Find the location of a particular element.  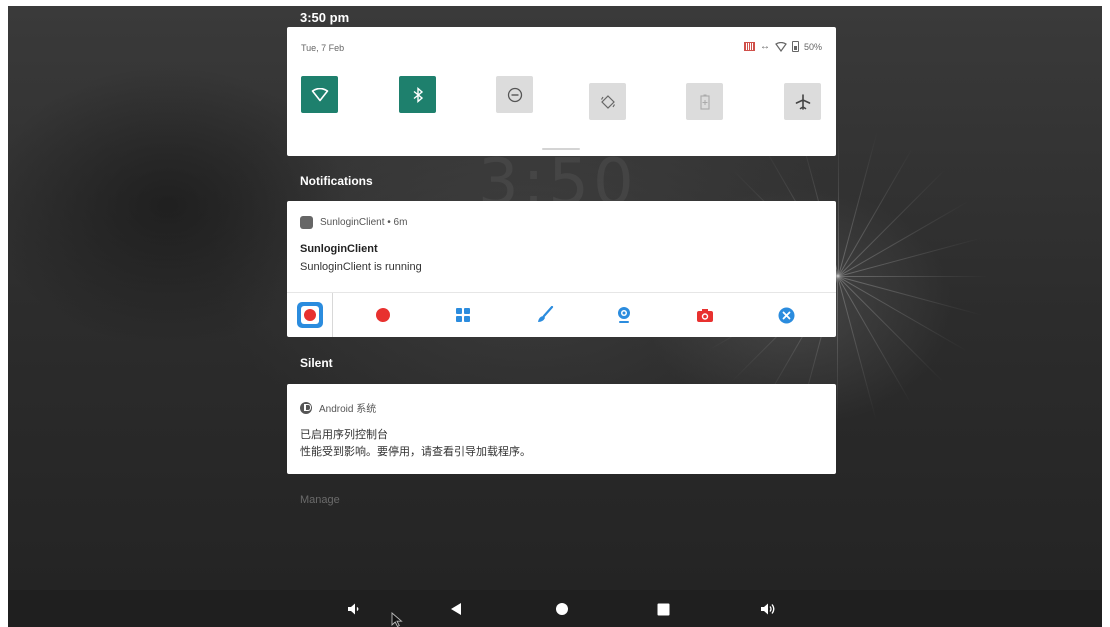

tile-battery-saver is located at coordinates (704, 101).